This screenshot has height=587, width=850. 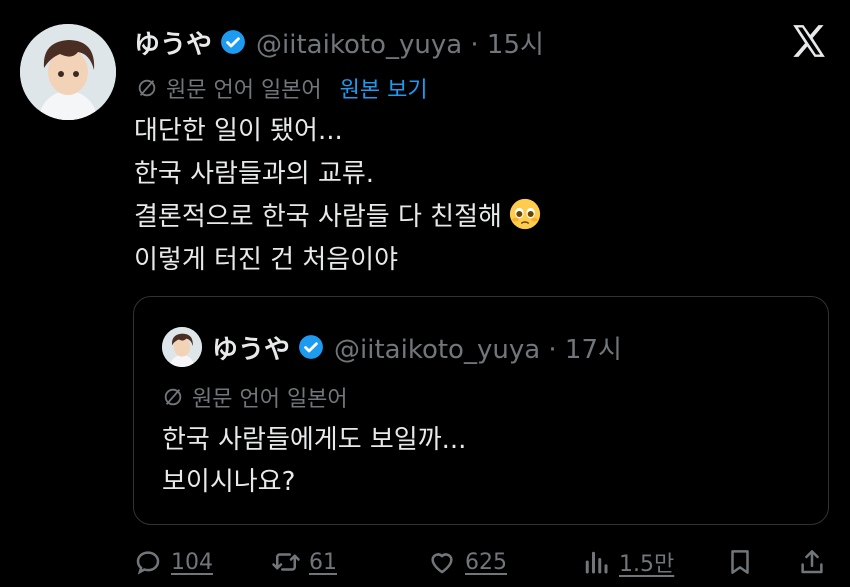 I want to click on tweet-line: 한국 사람들과의 교류., so click(x=254, y=174).